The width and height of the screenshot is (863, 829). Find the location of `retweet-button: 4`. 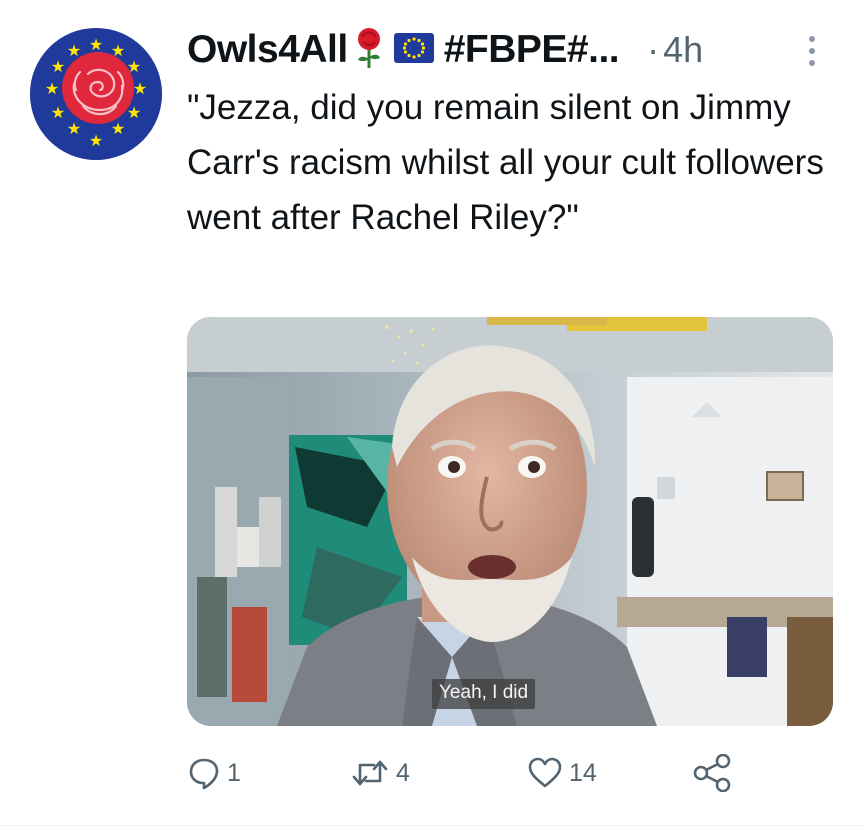

retweet-button: 4 is located at coordinates (380, 773).